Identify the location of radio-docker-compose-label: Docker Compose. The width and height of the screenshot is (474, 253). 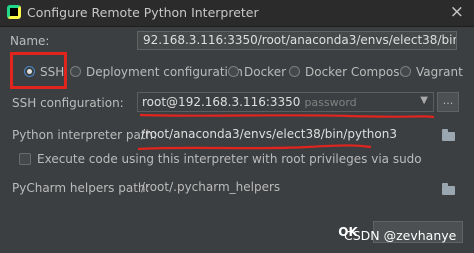
(356, 72).